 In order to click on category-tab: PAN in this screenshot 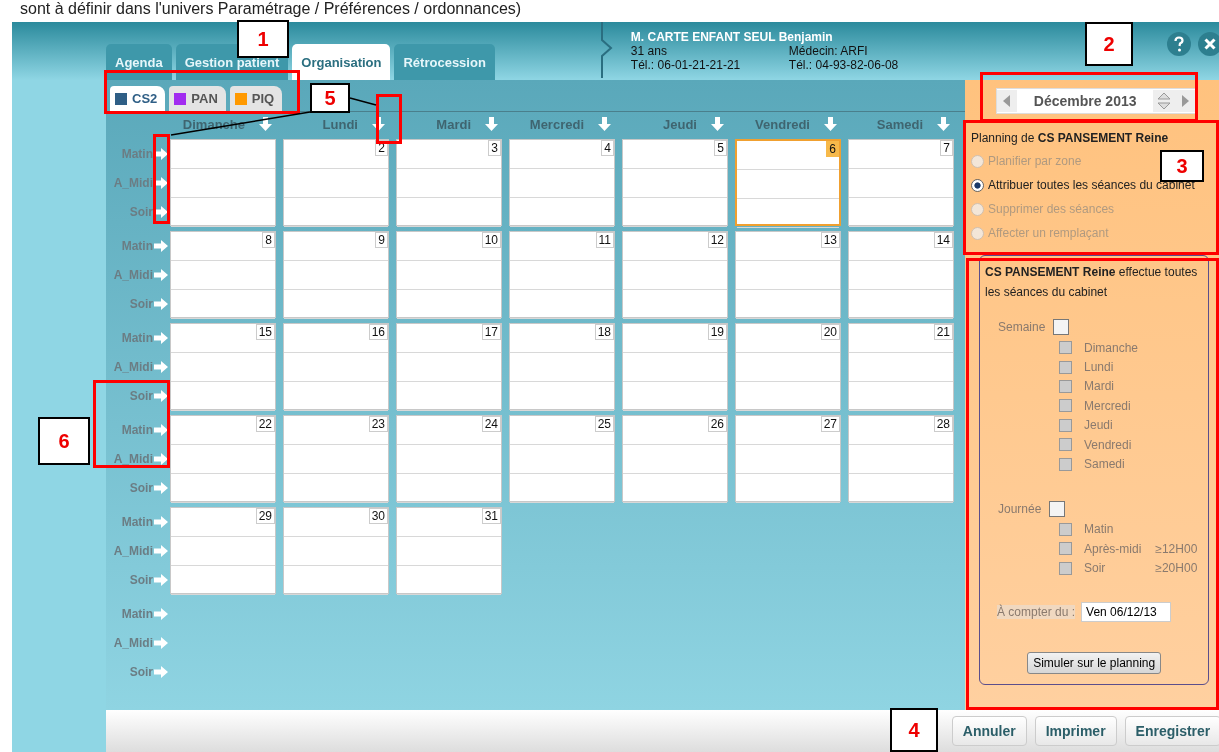, I will do `click(197, 98)`.